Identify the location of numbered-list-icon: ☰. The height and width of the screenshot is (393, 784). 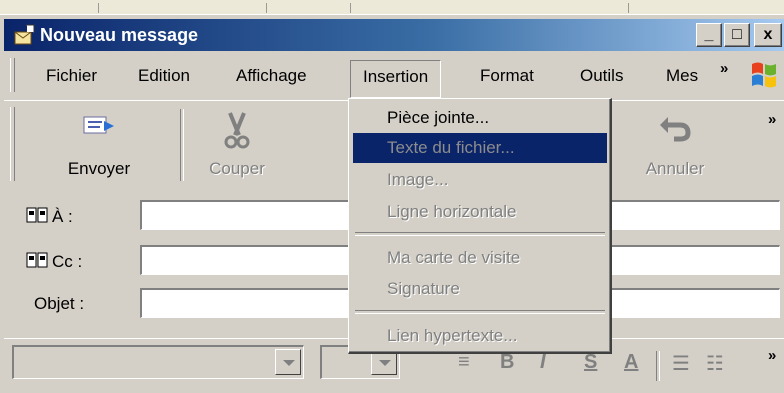
(681, 363).